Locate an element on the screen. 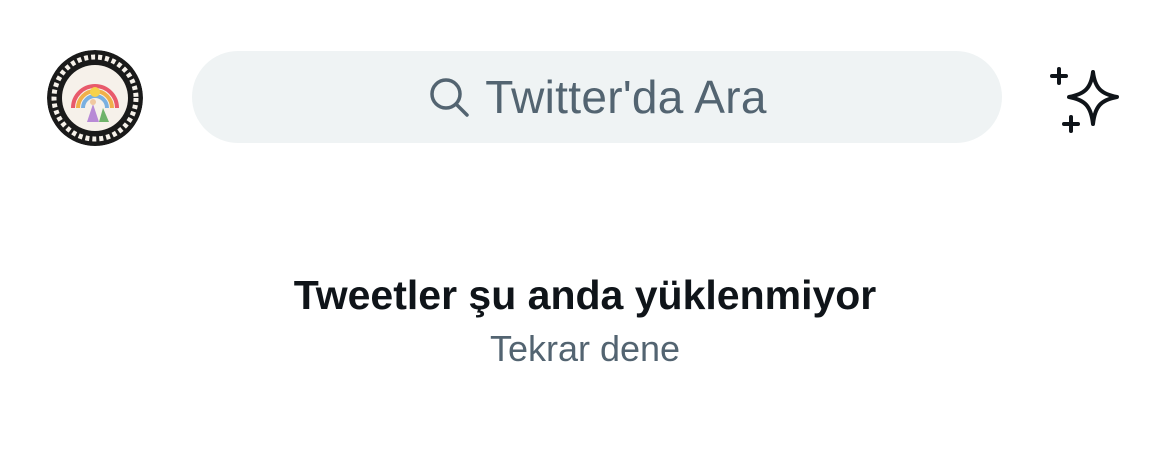  sparkle-icon is located at coordinates (1086, 100).